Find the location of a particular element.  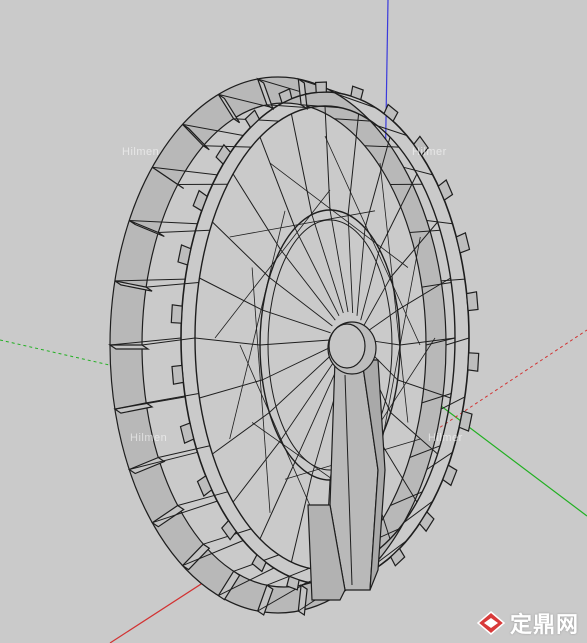

axle-face is located at coordinates (347, 346).